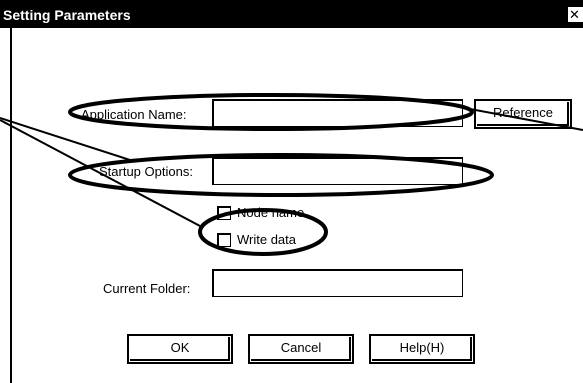 Image resolution: width=583 pixels, height=383 pixels. I want to click on cancel-button: Cancel, so click(301, 349).